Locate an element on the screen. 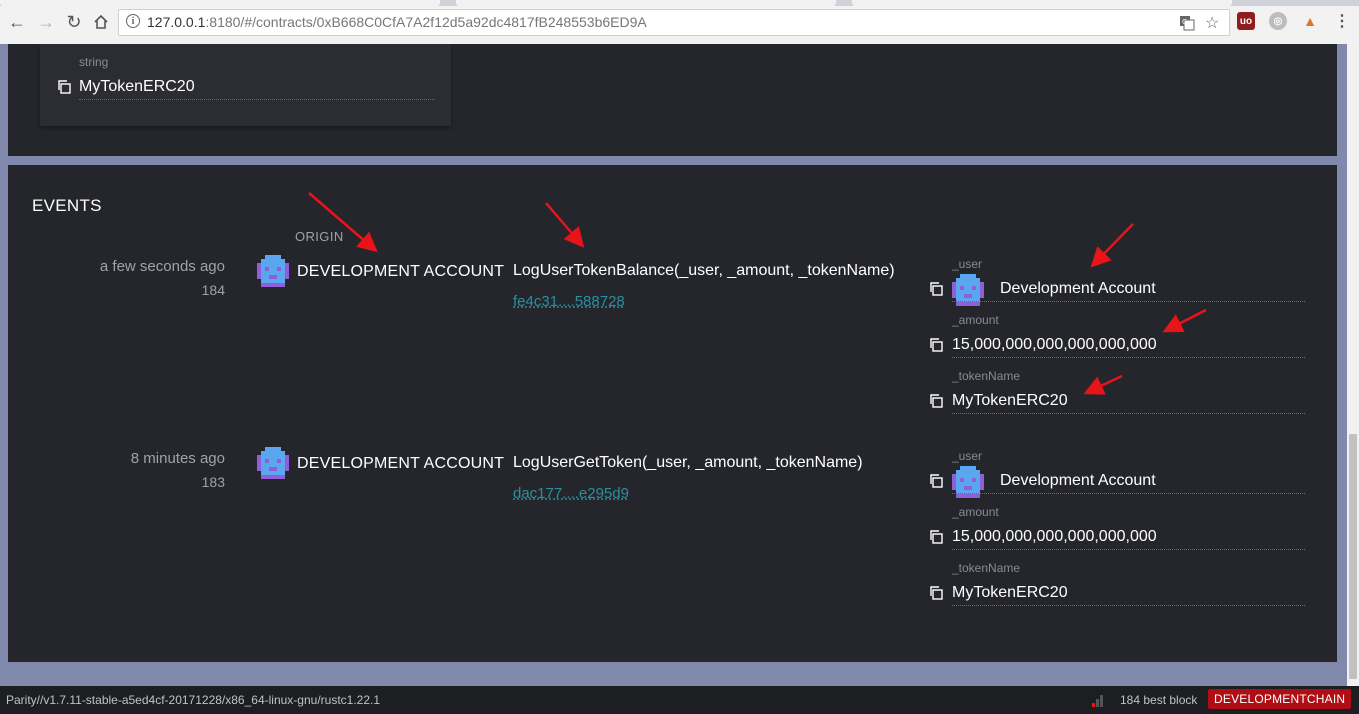 The height and width of the screenshot is (714, 1359). event-block-number: 183 is located at coordinates (213, 482).